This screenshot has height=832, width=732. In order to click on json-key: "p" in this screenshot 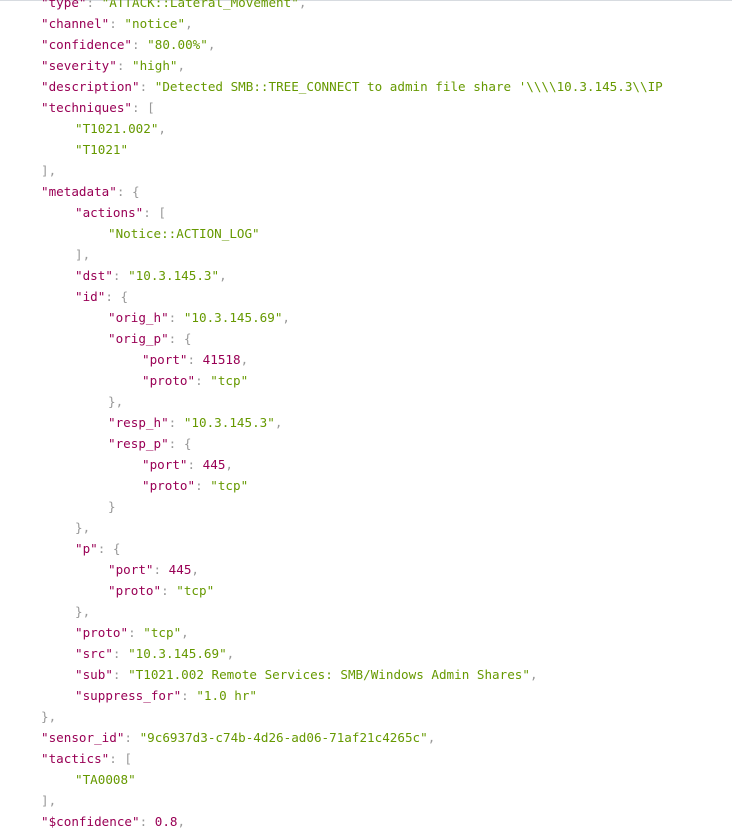, I will do `click(86, 548)`.